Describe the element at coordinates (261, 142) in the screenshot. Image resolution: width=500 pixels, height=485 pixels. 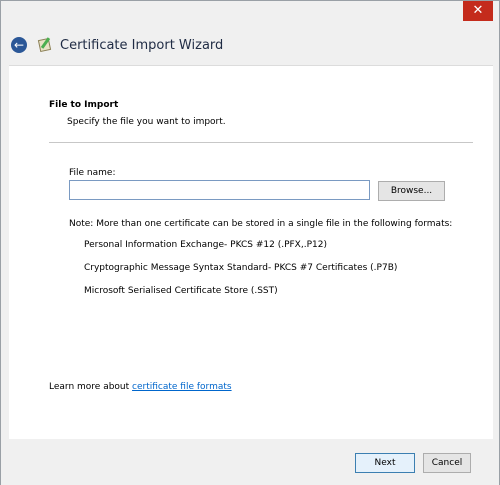
I see `divider` at that location.